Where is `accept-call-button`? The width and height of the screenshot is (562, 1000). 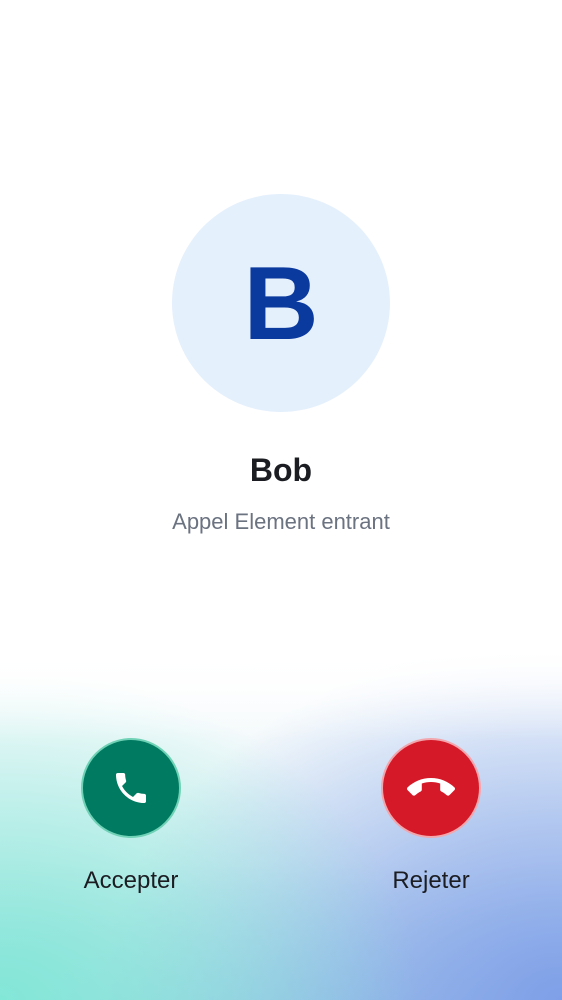
accept-call-button is located at coordinates (131, 788).